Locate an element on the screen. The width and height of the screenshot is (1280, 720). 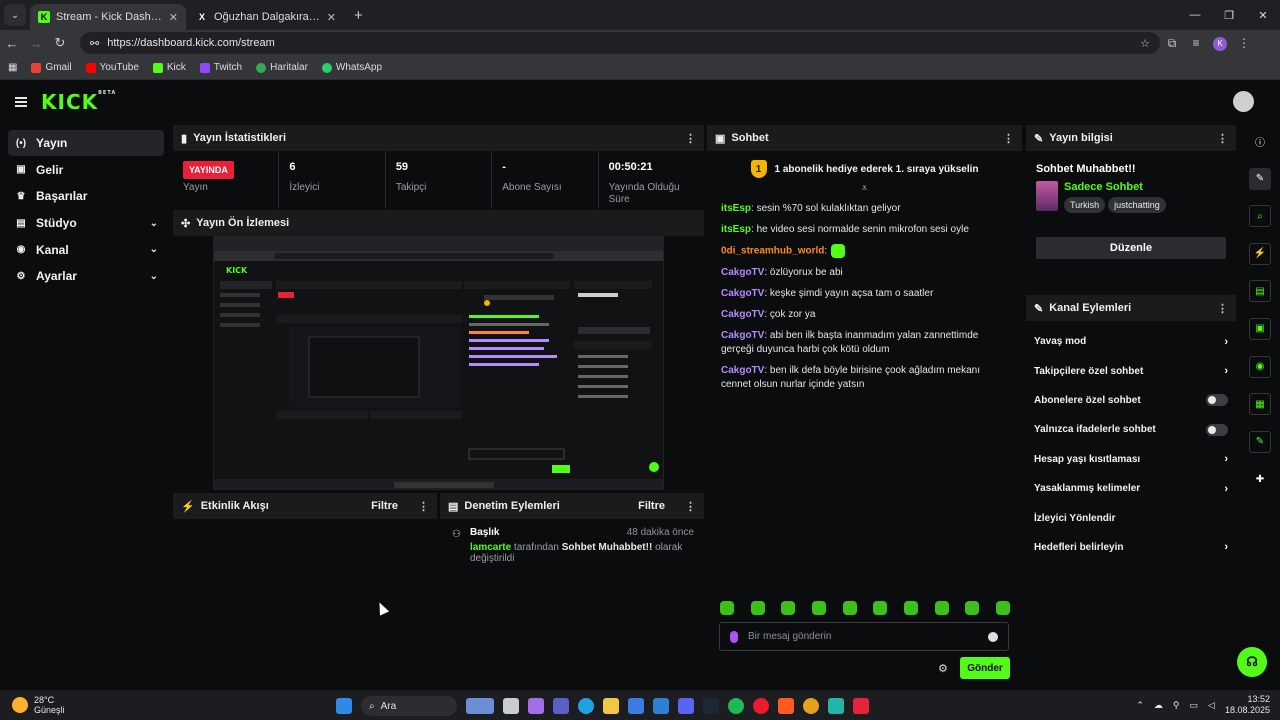
close-window-icon: ✕ is located at coordinates (1263, 15).